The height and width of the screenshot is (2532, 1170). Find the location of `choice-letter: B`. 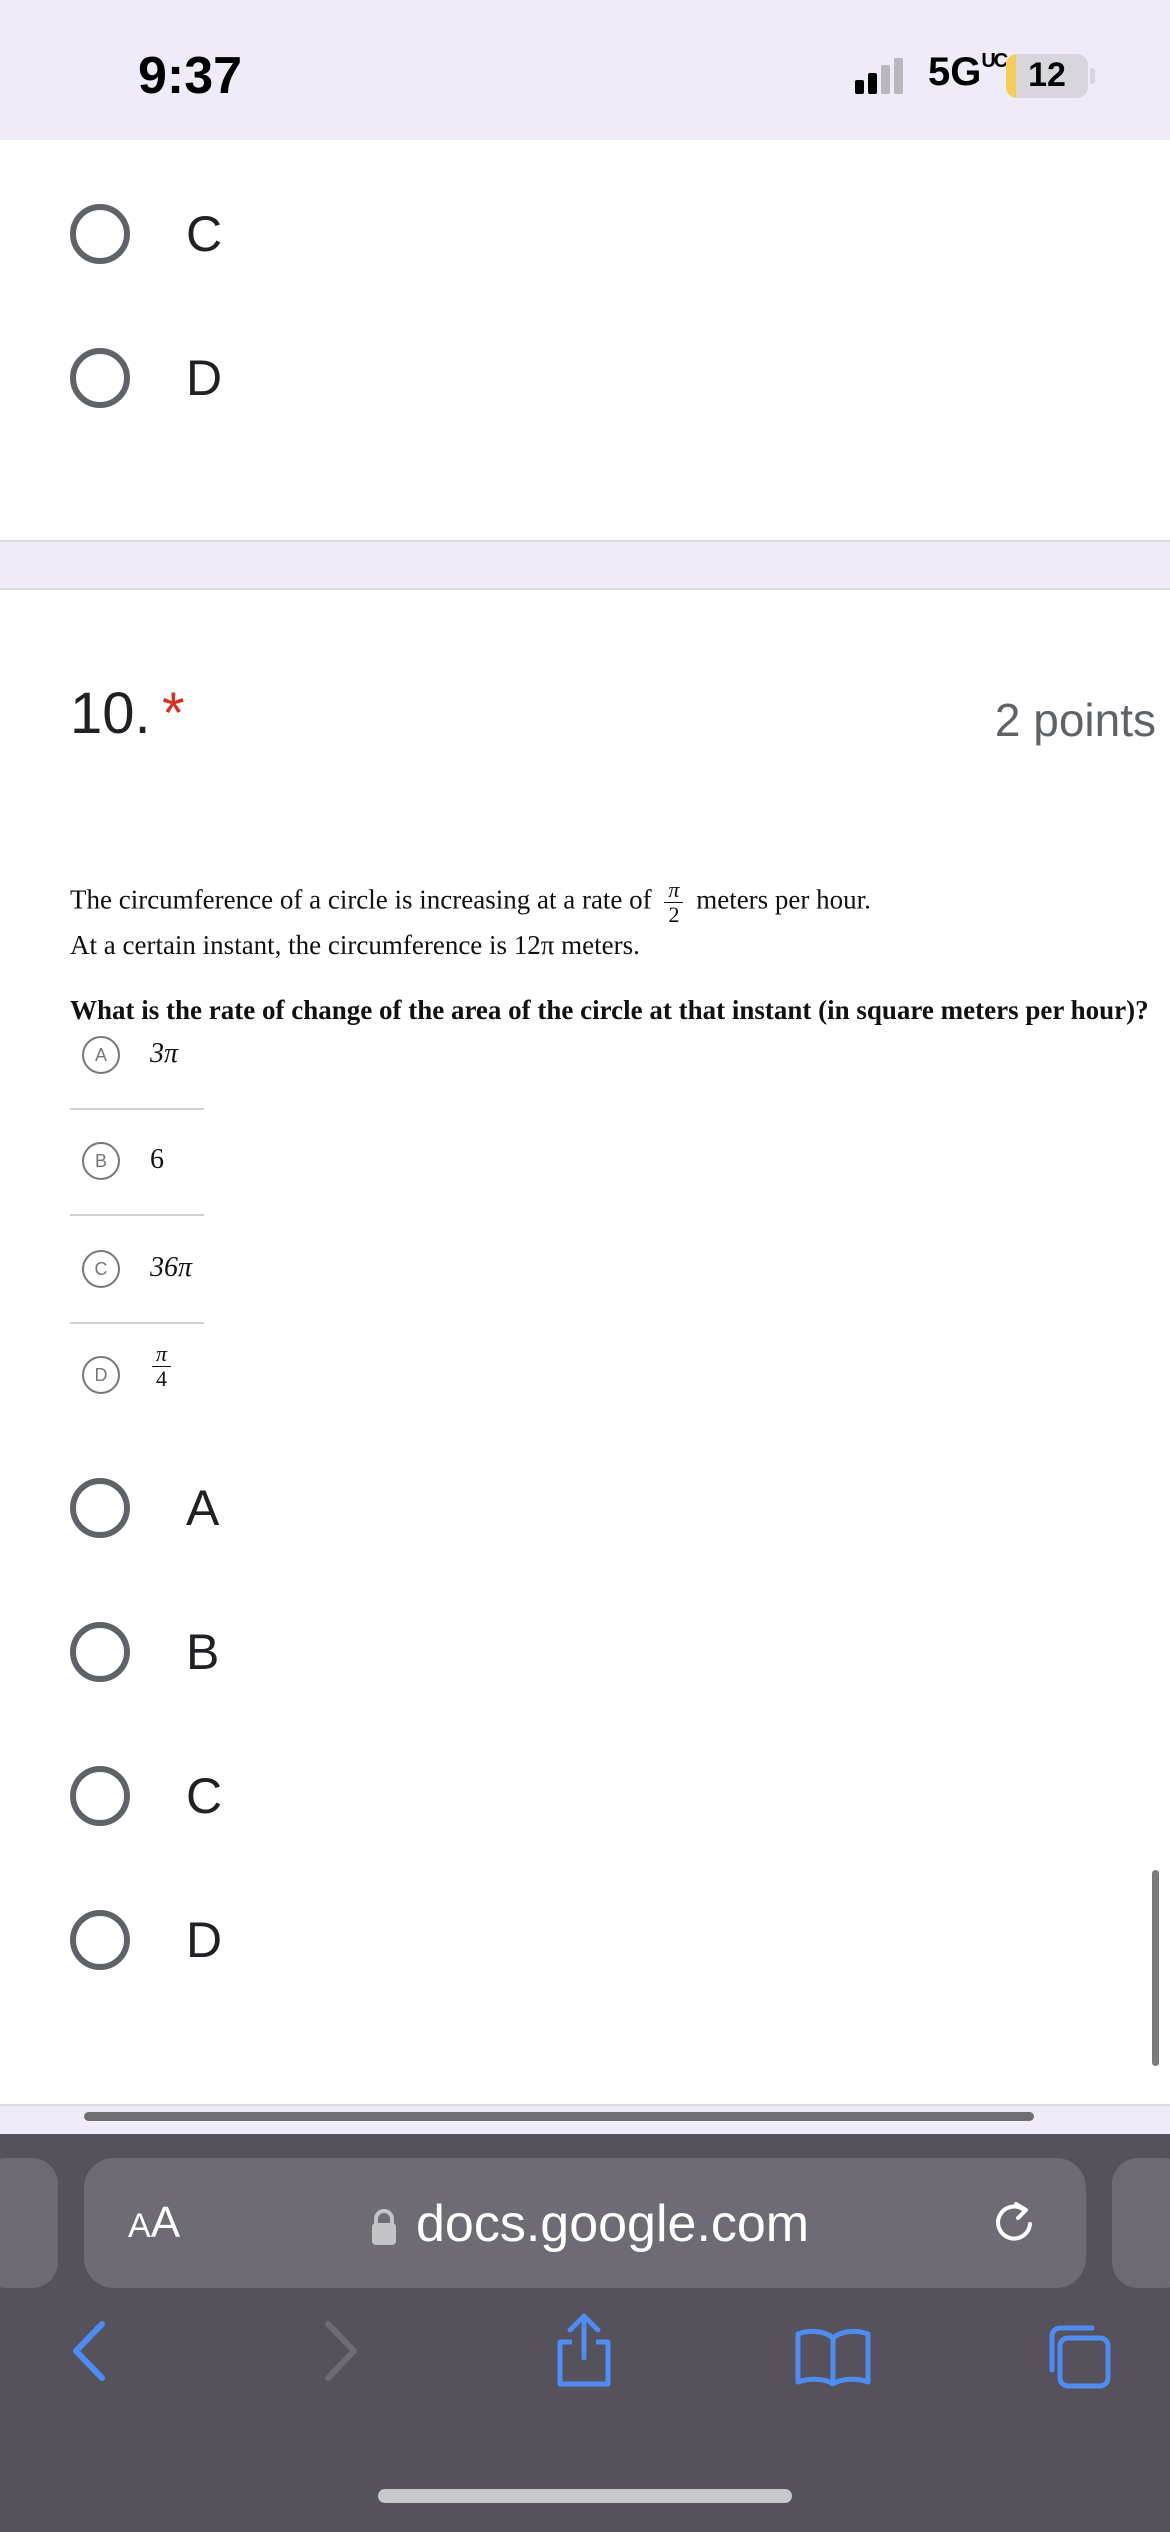

choice-letter: B is located at coordinates (101, 1161).